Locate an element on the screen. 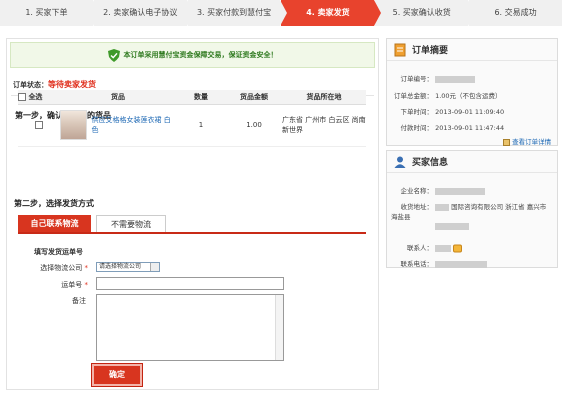  step-3: 3. 买家付款到慧付宝 is located at coordinates (237, 13).